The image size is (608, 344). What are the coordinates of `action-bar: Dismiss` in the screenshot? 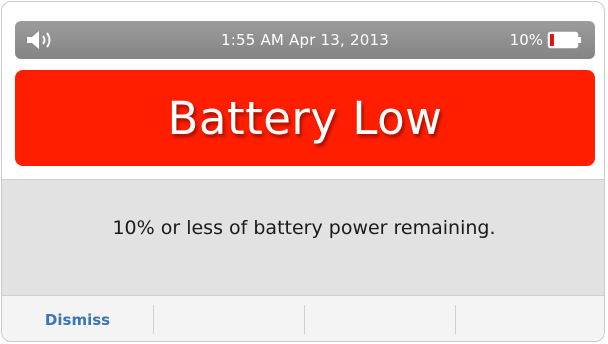 It's located at (303, 318).